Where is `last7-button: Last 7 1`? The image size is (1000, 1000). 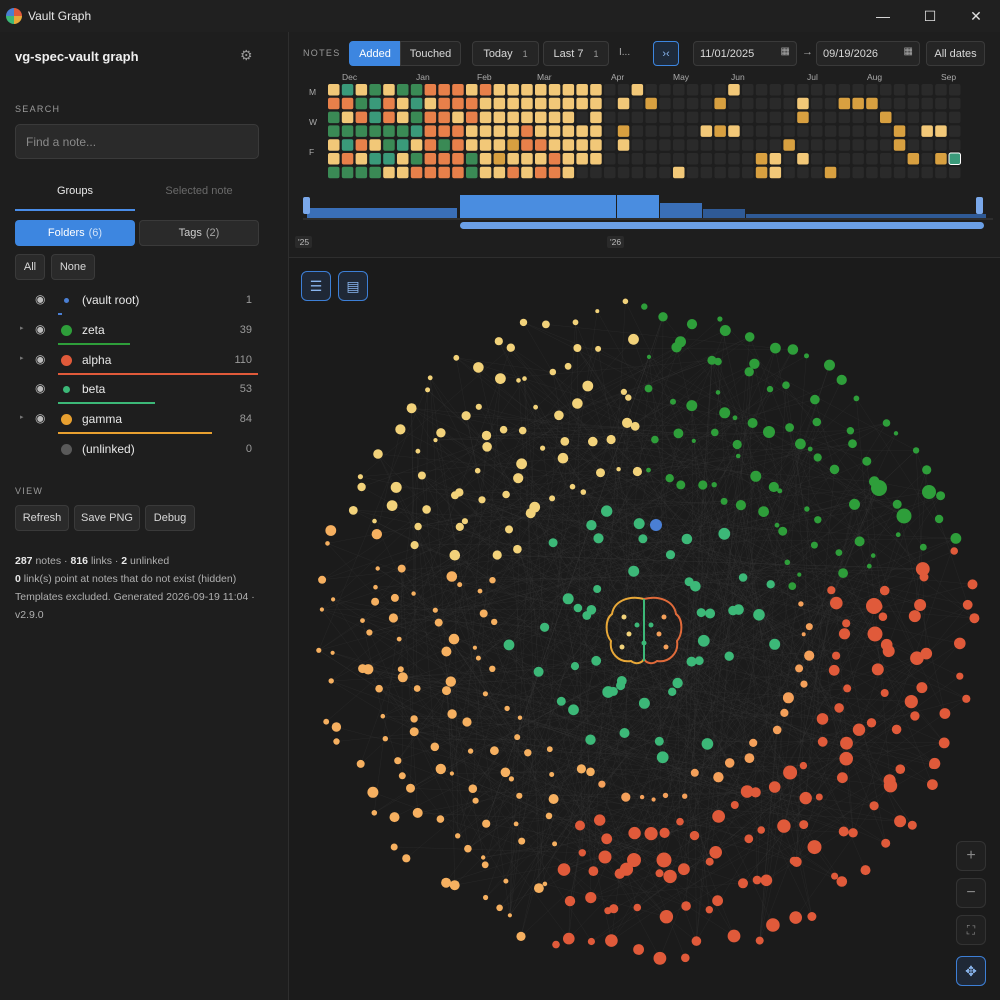
last7-button: Last 7 1 is located at coordinates (576, 53).